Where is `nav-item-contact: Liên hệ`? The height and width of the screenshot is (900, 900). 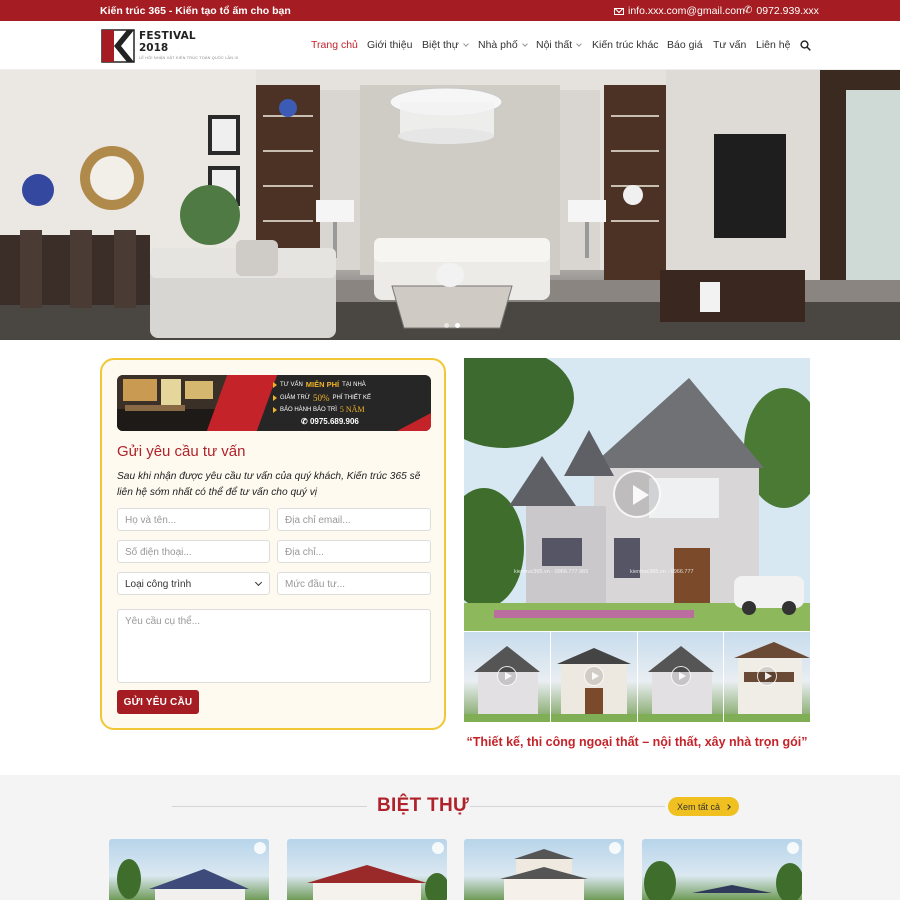 nav-item-contact: Liên hệ is located at coordinates (773, 45).